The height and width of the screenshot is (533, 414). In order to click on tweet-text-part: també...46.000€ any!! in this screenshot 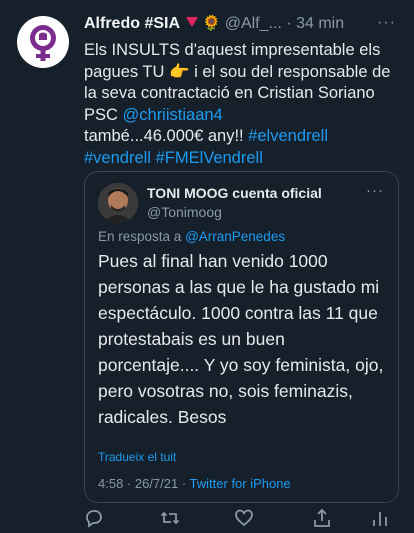, I will do `click(166, 136)`.